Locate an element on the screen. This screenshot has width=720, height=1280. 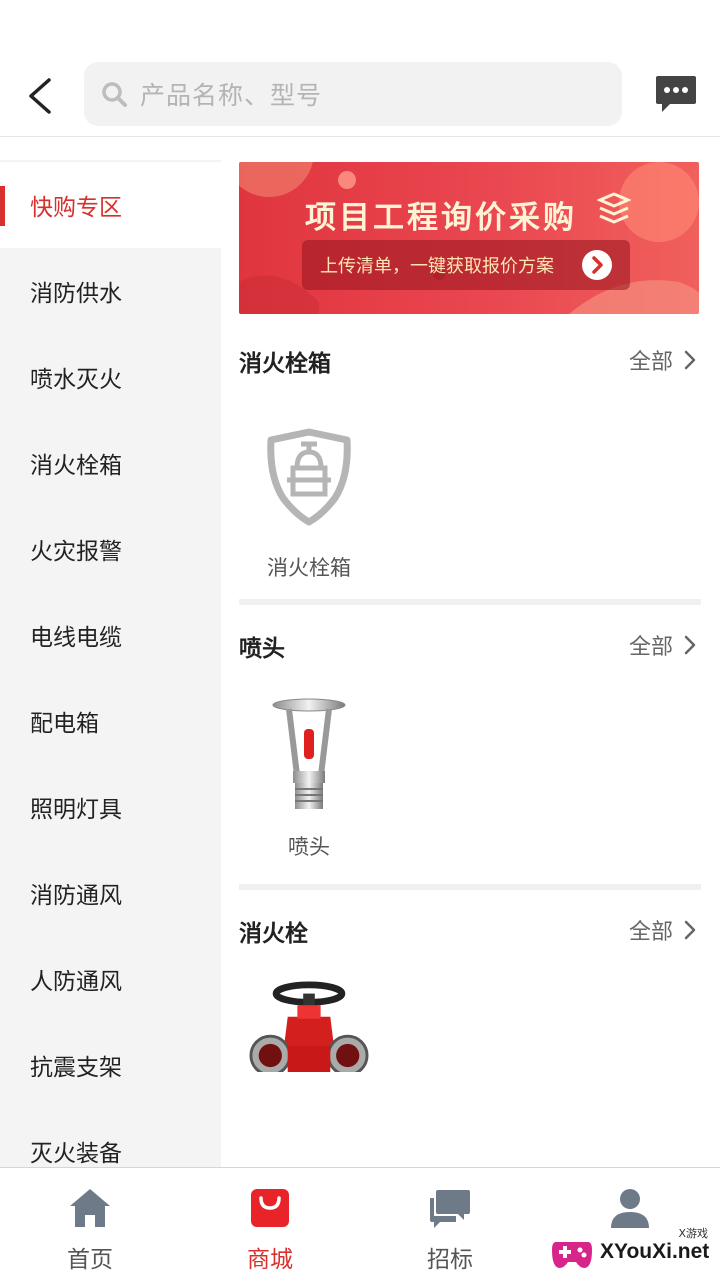
top-bar: 产品名称、型号 is located at coordinates (360, 68).